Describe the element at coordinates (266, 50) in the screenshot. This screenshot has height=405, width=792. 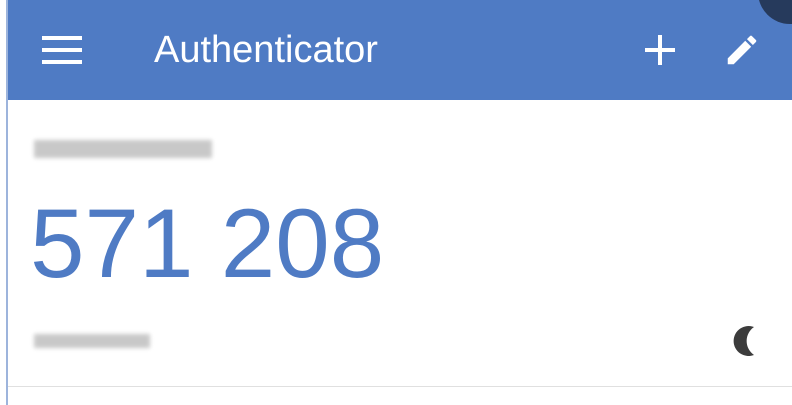
I see `app-title: Authenticator` at that location.